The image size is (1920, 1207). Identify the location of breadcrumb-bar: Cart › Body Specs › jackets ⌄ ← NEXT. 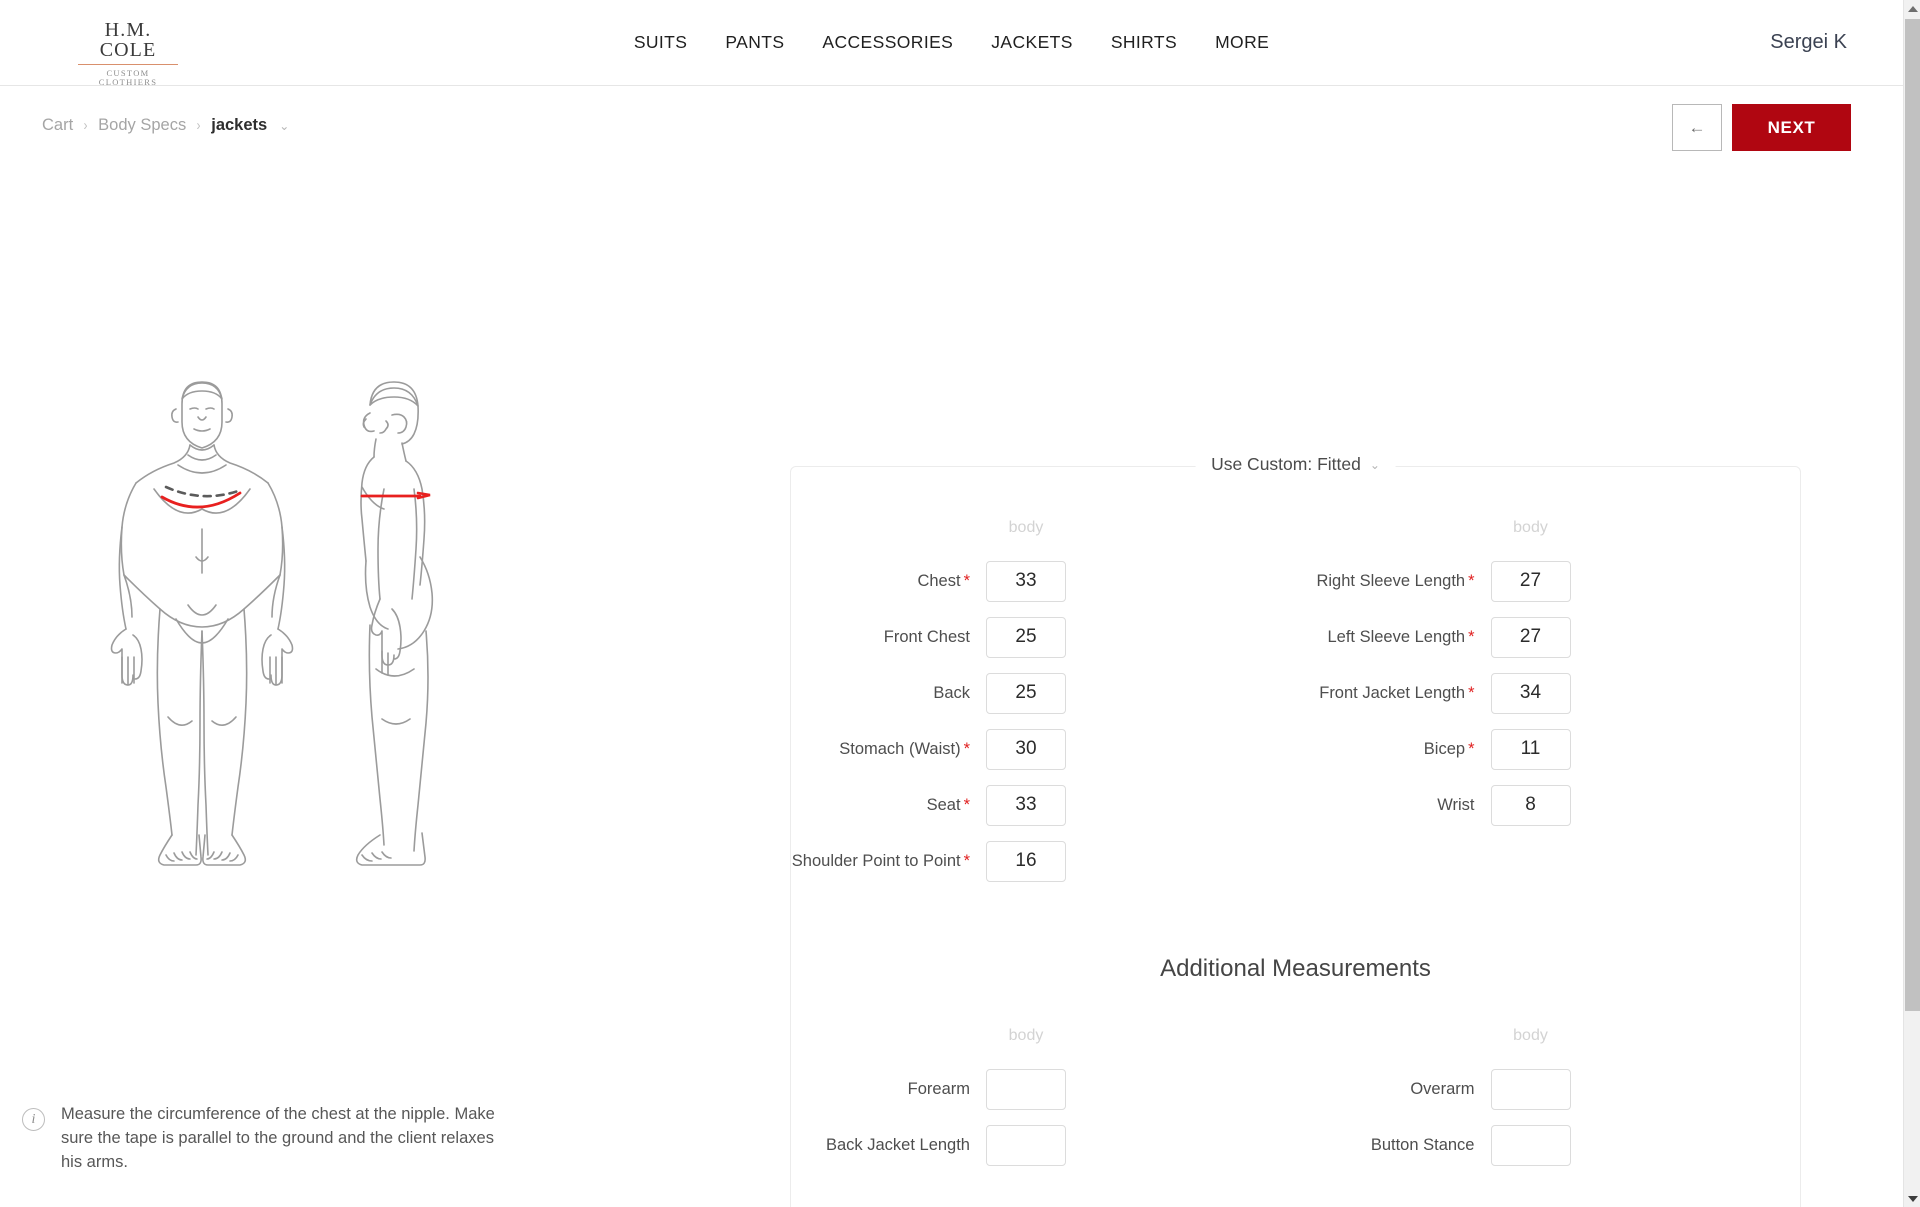
(951, 130).